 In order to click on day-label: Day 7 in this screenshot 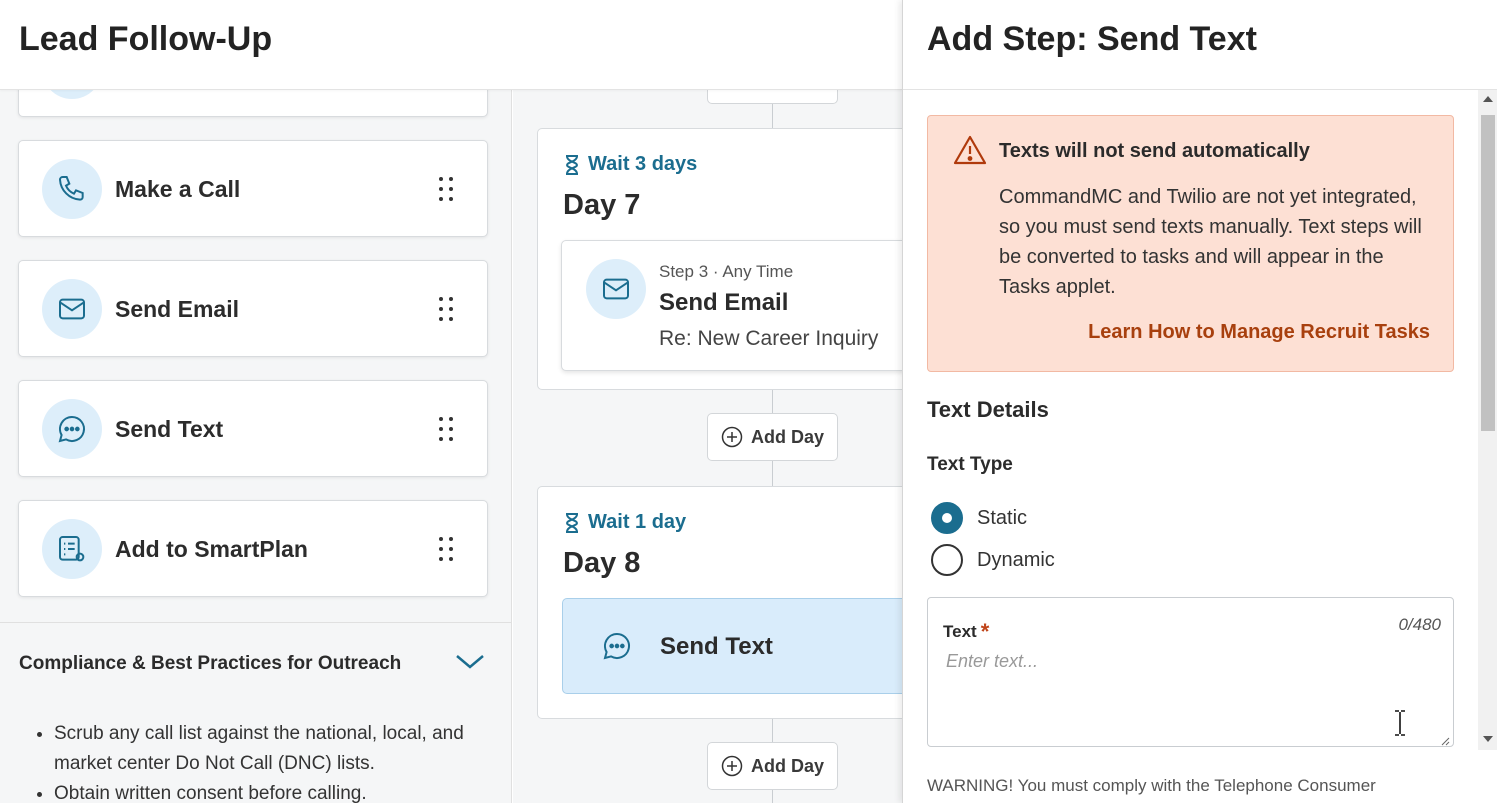, I will do `click(602, 205)`.